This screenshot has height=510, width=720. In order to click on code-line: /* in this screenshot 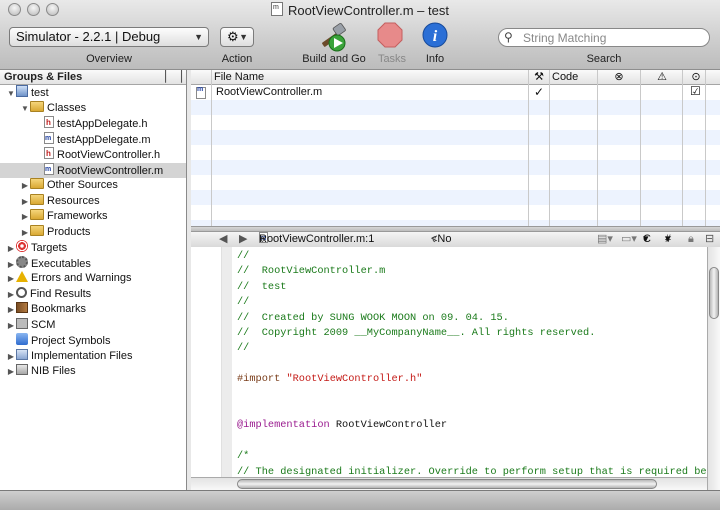, I will do `click(472, 456)`.